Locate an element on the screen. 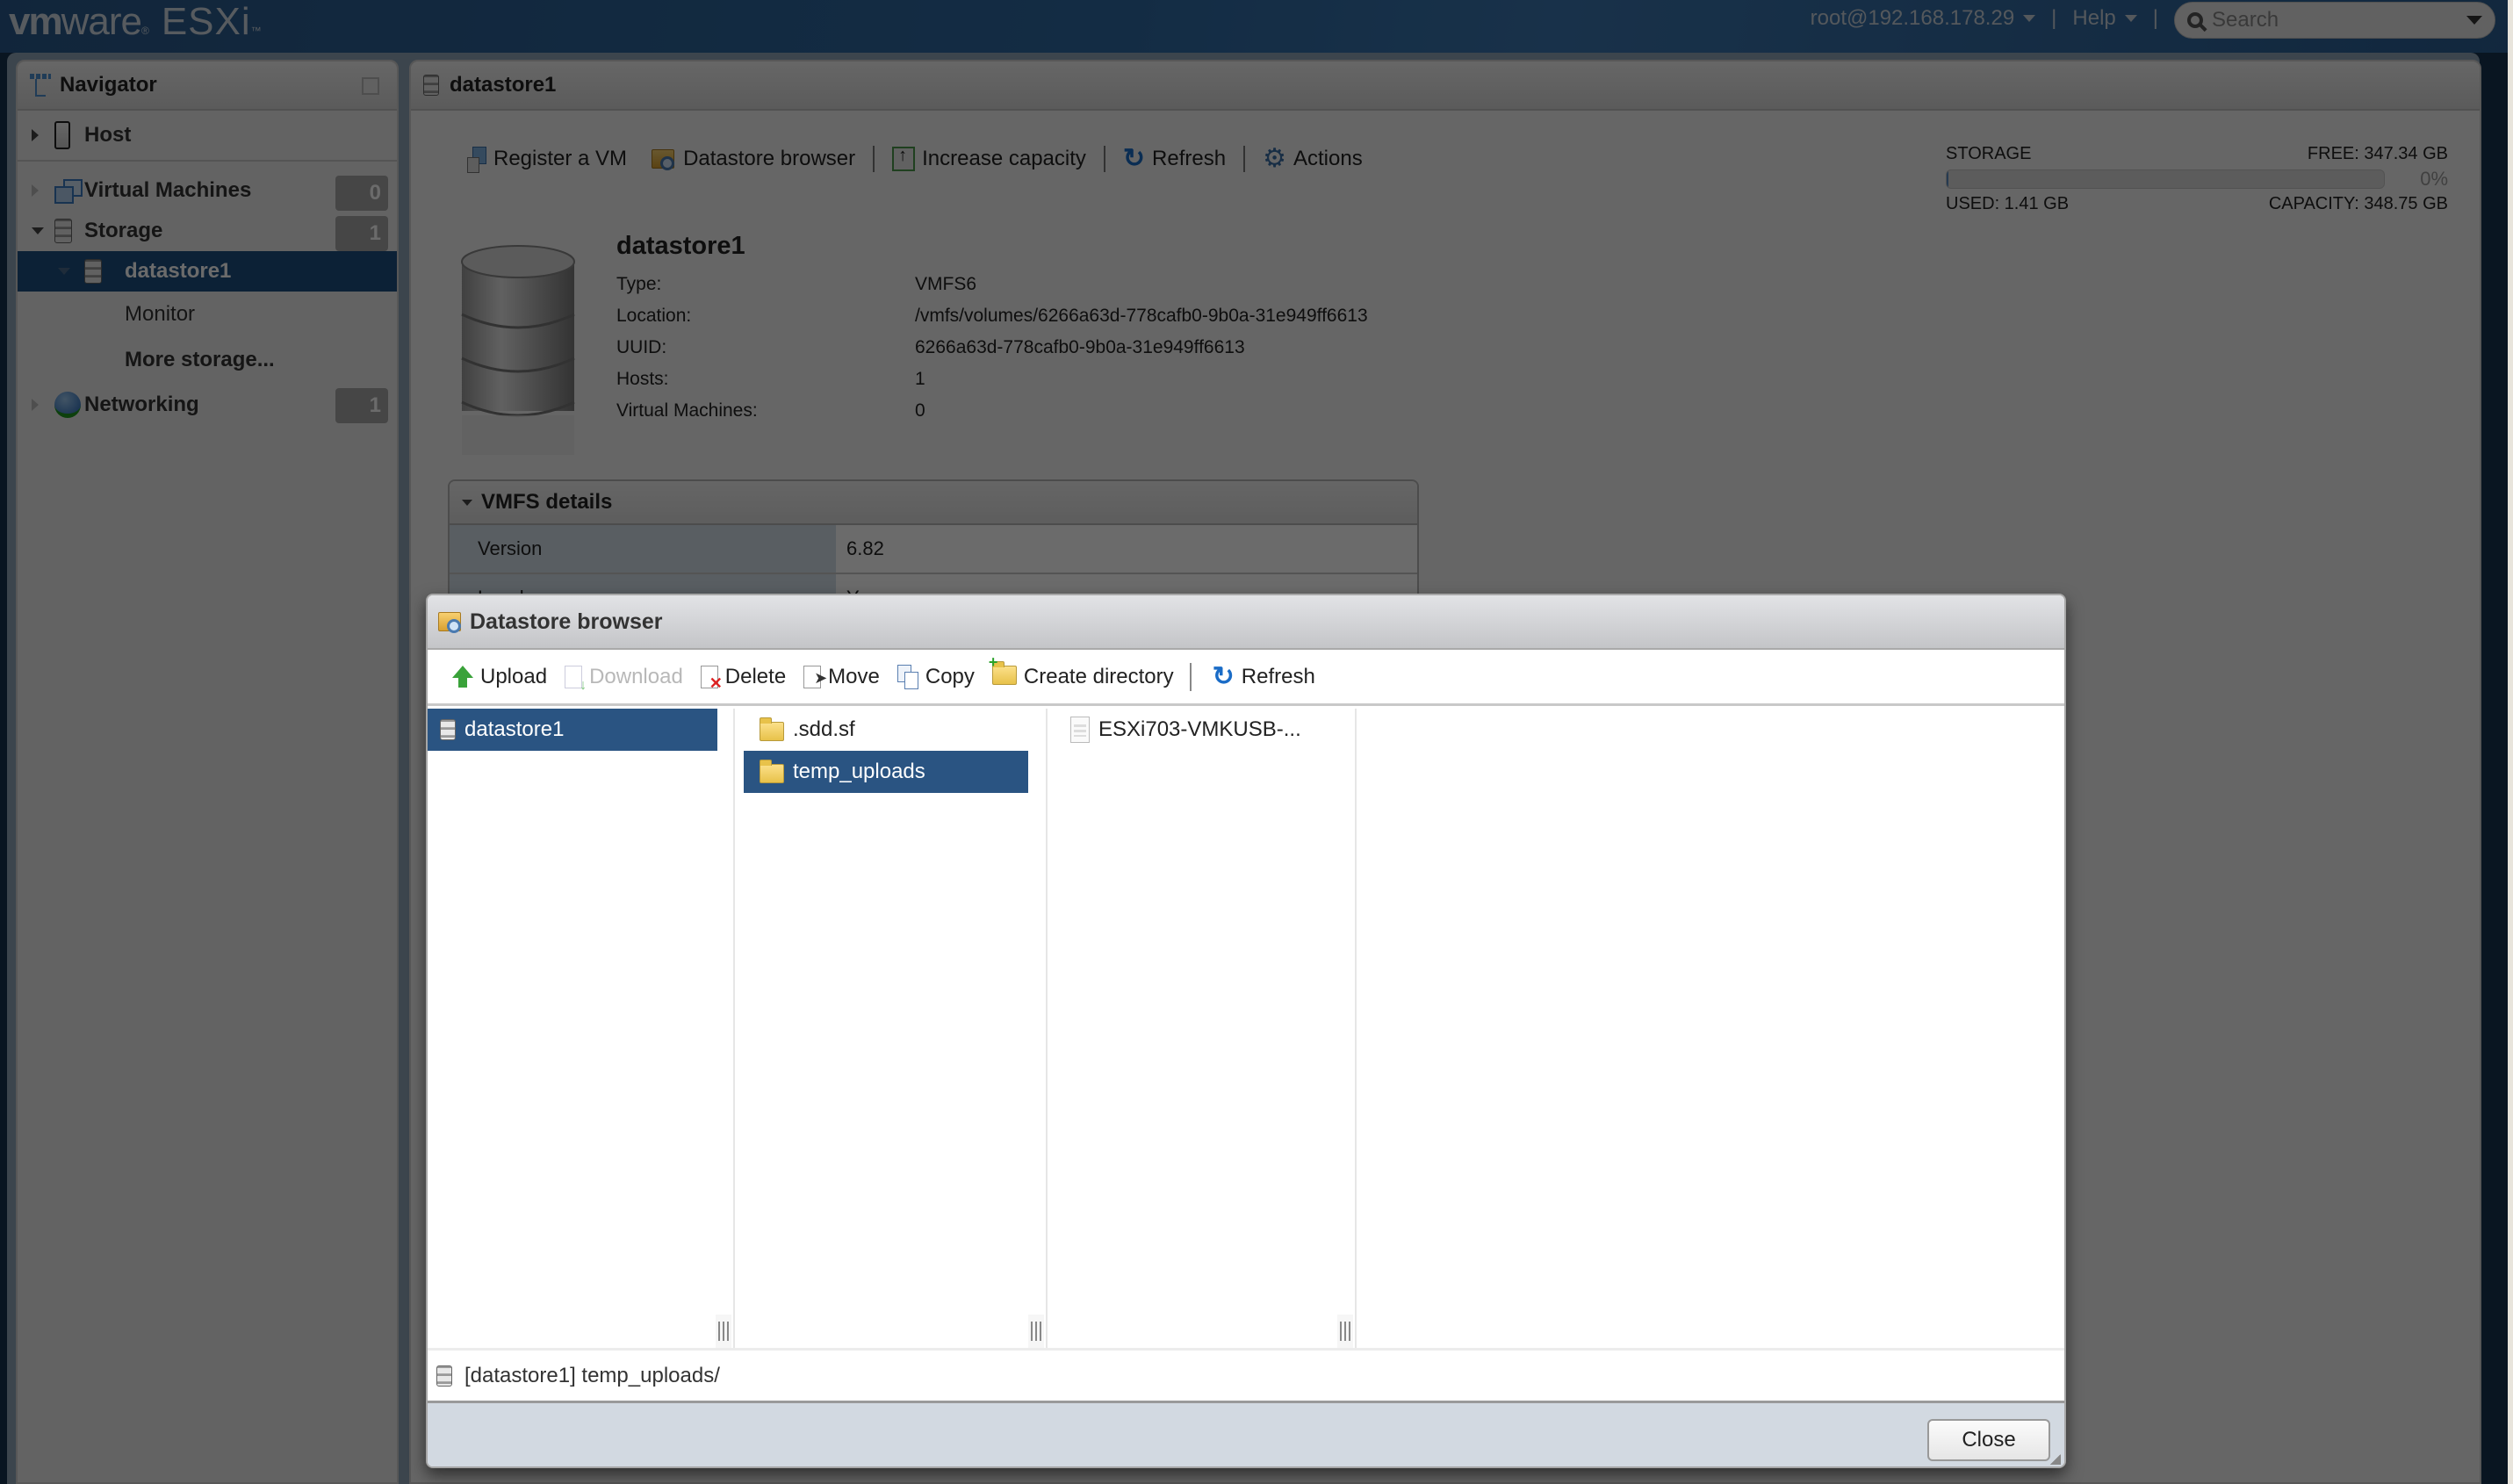 The height and width of the screenshot is (1484, 2513). dialog-title: Datastore browser is located at coordinates (566, 621).